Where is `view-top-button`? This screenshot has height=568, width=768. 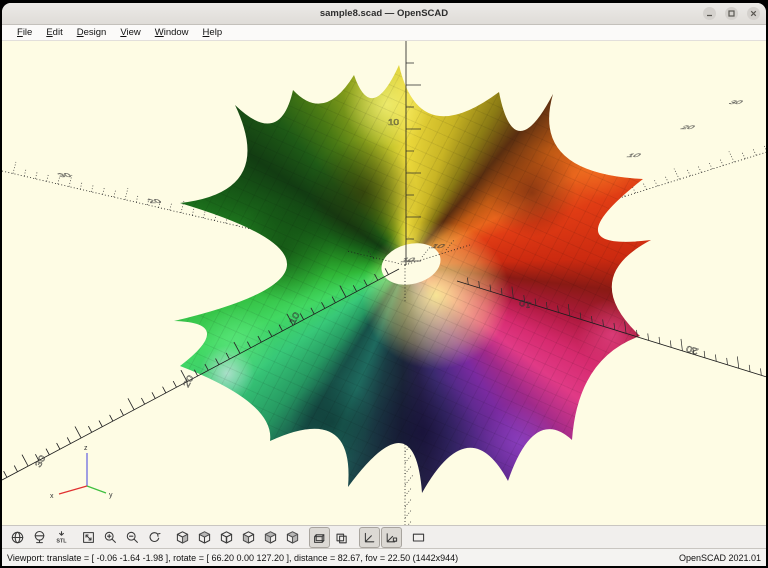
view-top-button is located at coordinates (204, 537).